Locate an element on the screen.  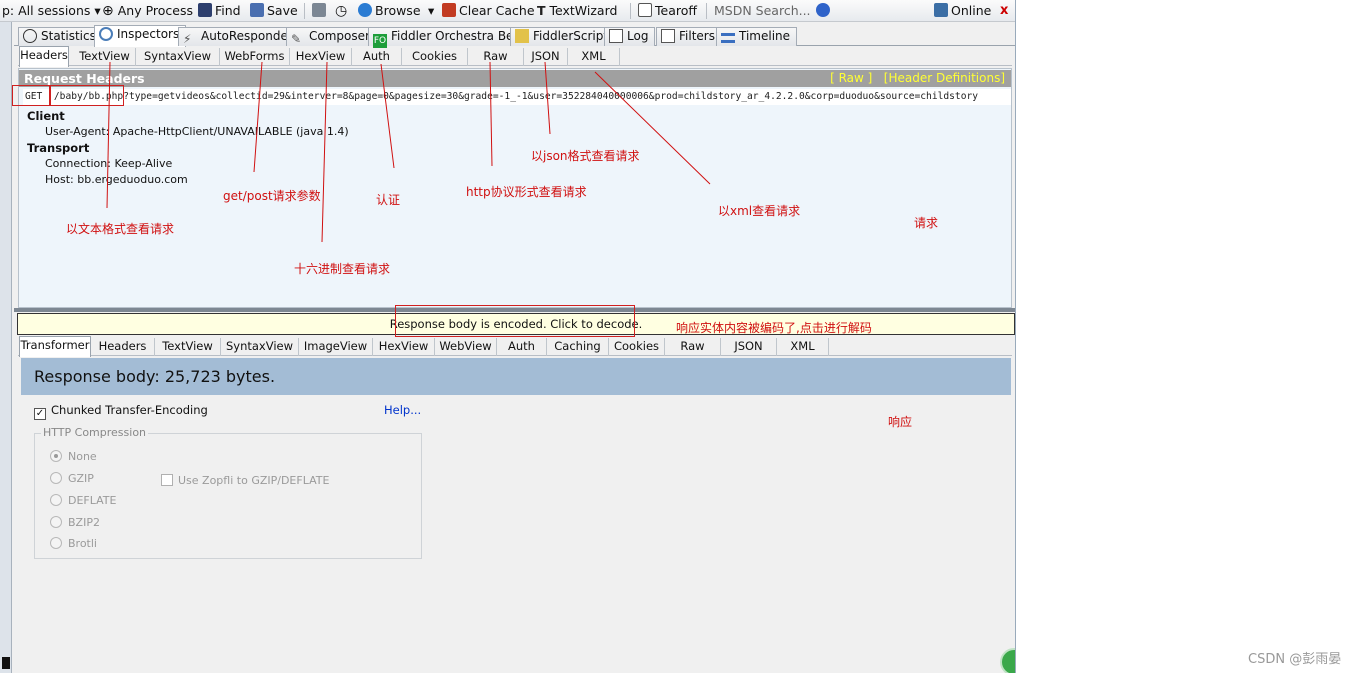
annotation-request: 请求 is located at coordinates (926, 223).